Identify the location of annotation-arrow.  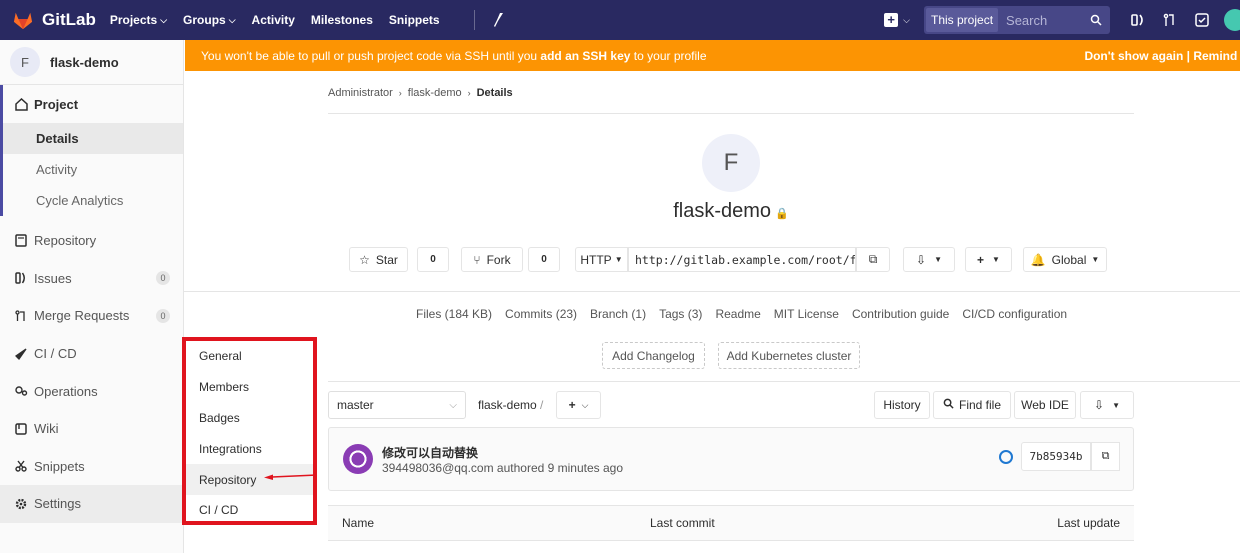
(291, 477).